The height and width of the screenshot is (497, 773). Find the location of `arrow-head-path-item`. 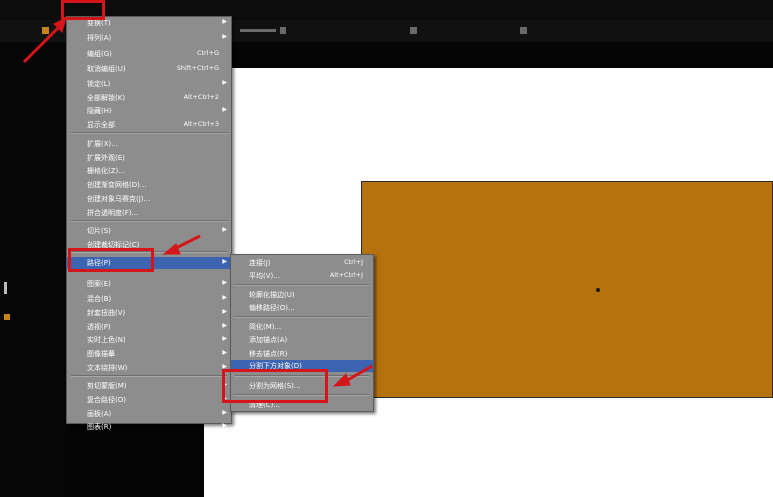

arrow-head-path-item is located at coordinates (171, 249).